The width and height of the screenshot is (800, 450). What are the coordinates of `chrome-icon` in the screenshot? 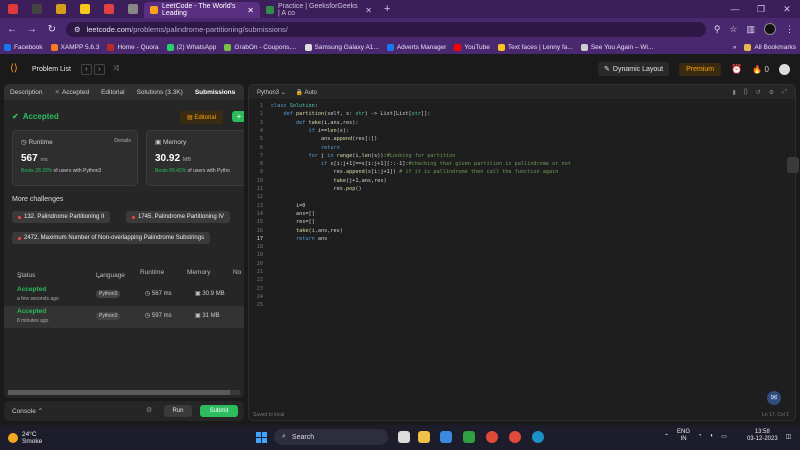 It's located at (492, 437).